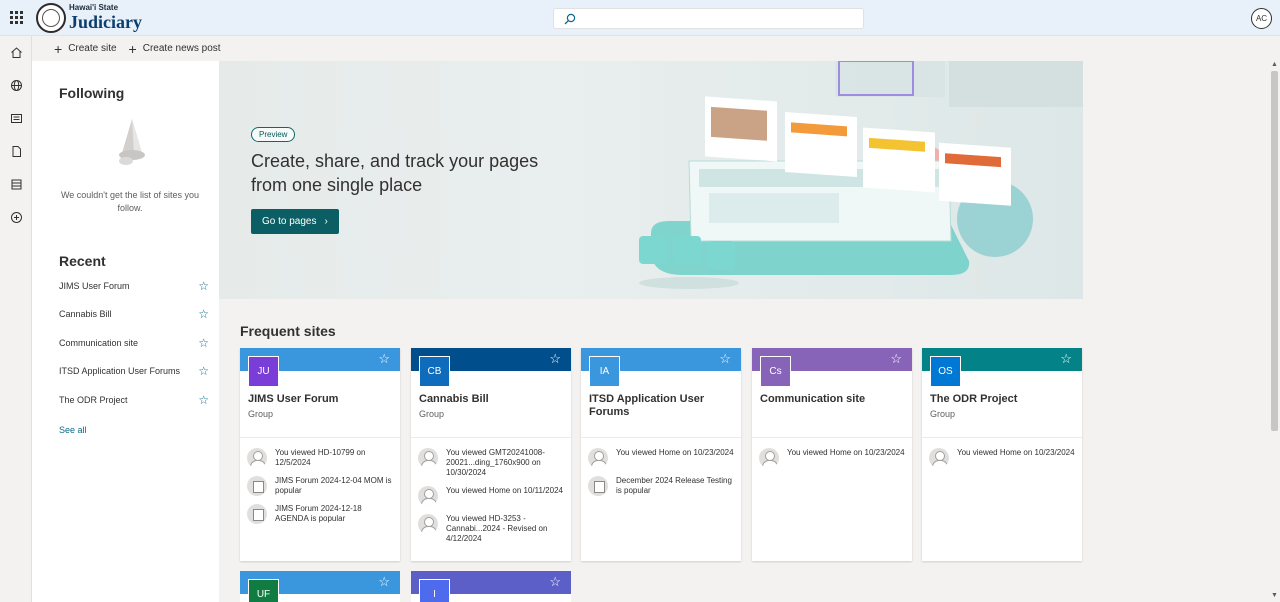 This screenshot has width=1280, height=602. What do you see at coordinates (134, 286) in the screenshot?
I see `recent-item: JIMS User Forum ☆` at bounding box center [134, 286].